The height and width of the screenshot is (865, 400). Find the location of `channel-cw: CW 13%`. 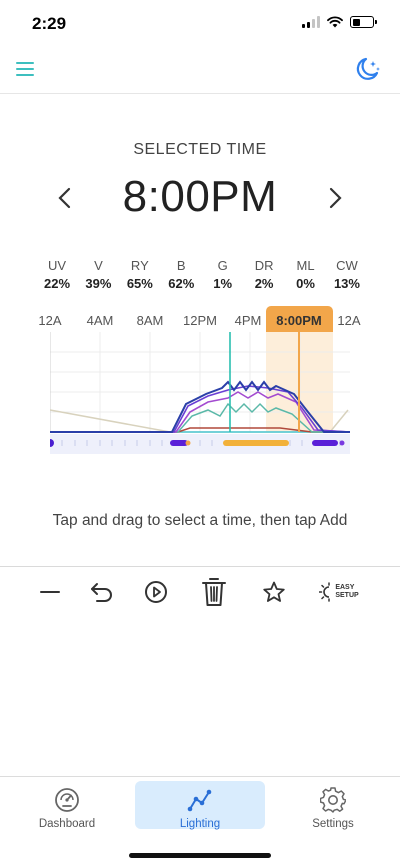

channel-cw: CW 13% is located at coordinates (347, 274).